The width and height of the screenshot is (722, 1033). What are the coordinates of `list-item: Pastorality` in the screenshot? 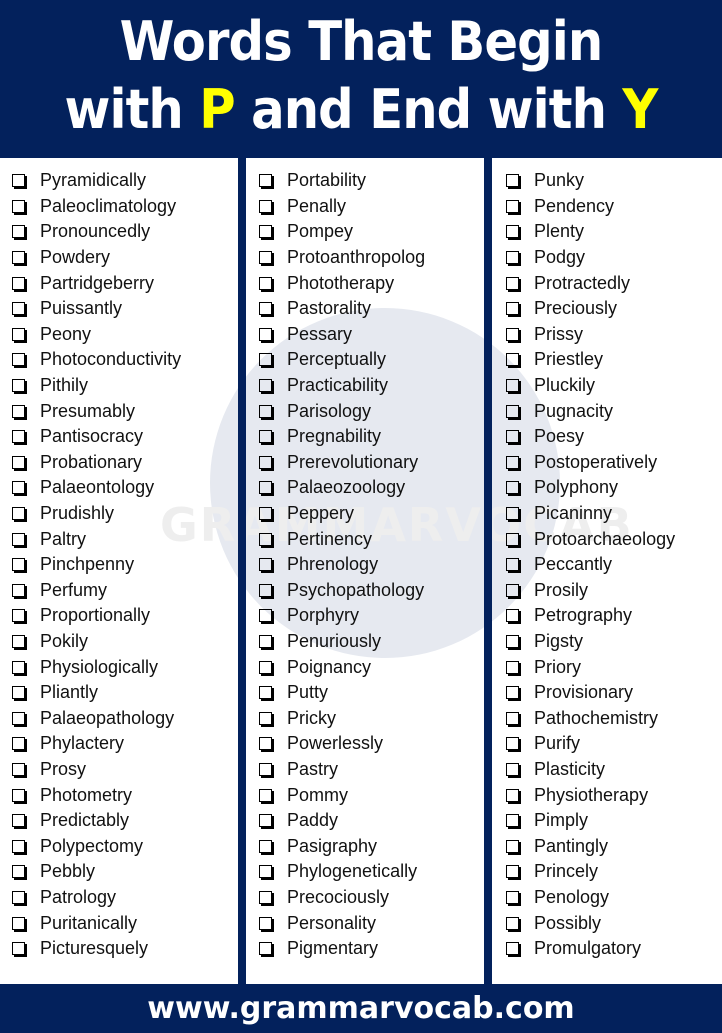 It's located at (342, 309).